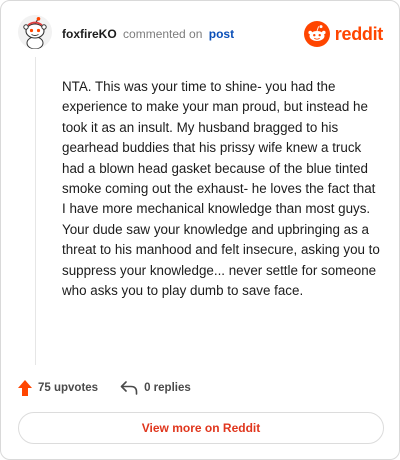 The width and height of the screenshot is (400, 460). Describe the element at coordinates (25, 388) in the screenshot. I see `upvote-arrow-icon` at that location.